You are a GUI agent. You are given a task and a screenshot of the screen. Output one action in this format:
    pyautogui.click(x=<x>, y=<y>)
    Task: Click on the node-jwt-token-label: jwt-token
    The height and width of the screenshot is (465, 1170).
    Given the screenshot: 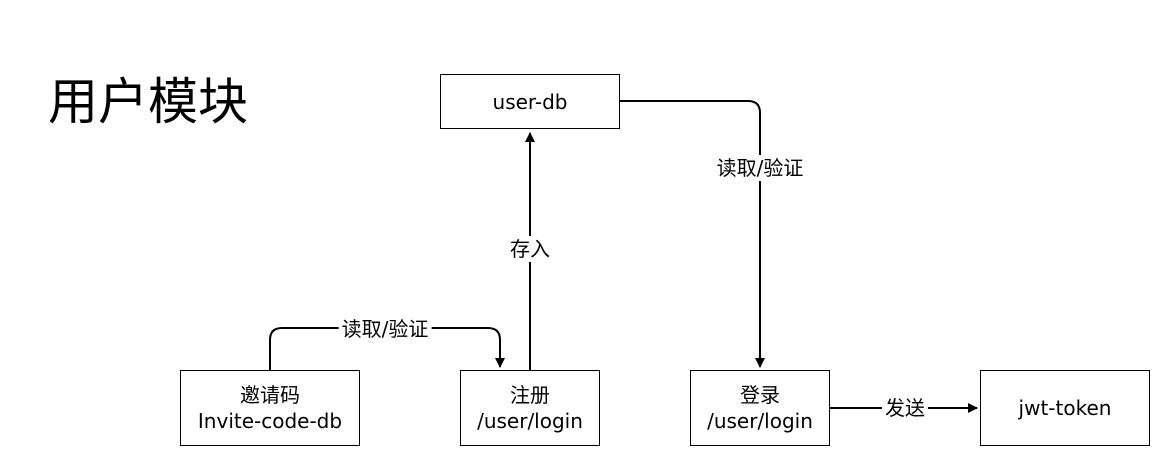 What is the action you would take?
    pyautogui.click(x=1065, y=408)
    